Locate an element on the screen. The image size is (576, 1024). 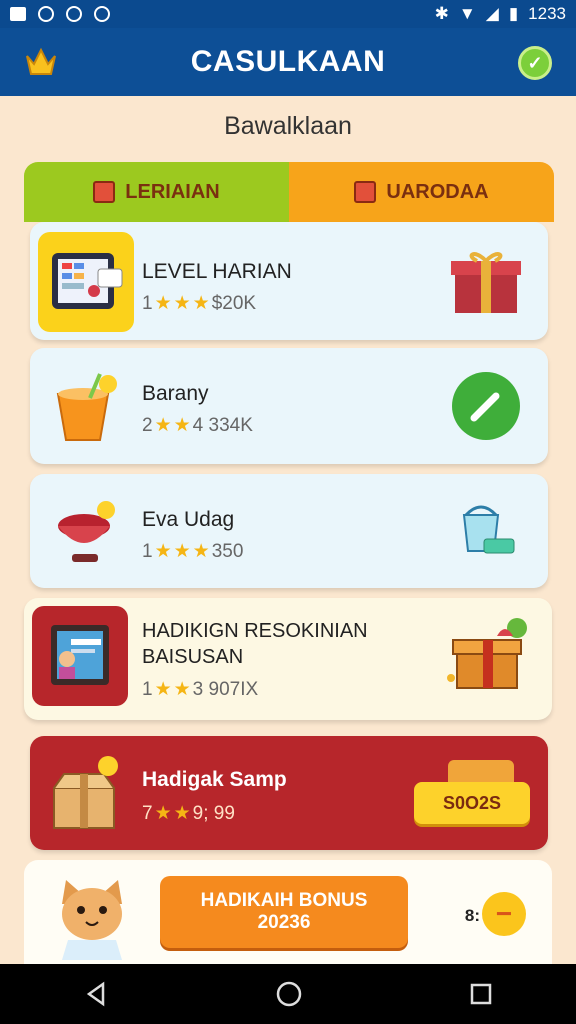
item-value: 4 334K is located at coordinates (222, 425).